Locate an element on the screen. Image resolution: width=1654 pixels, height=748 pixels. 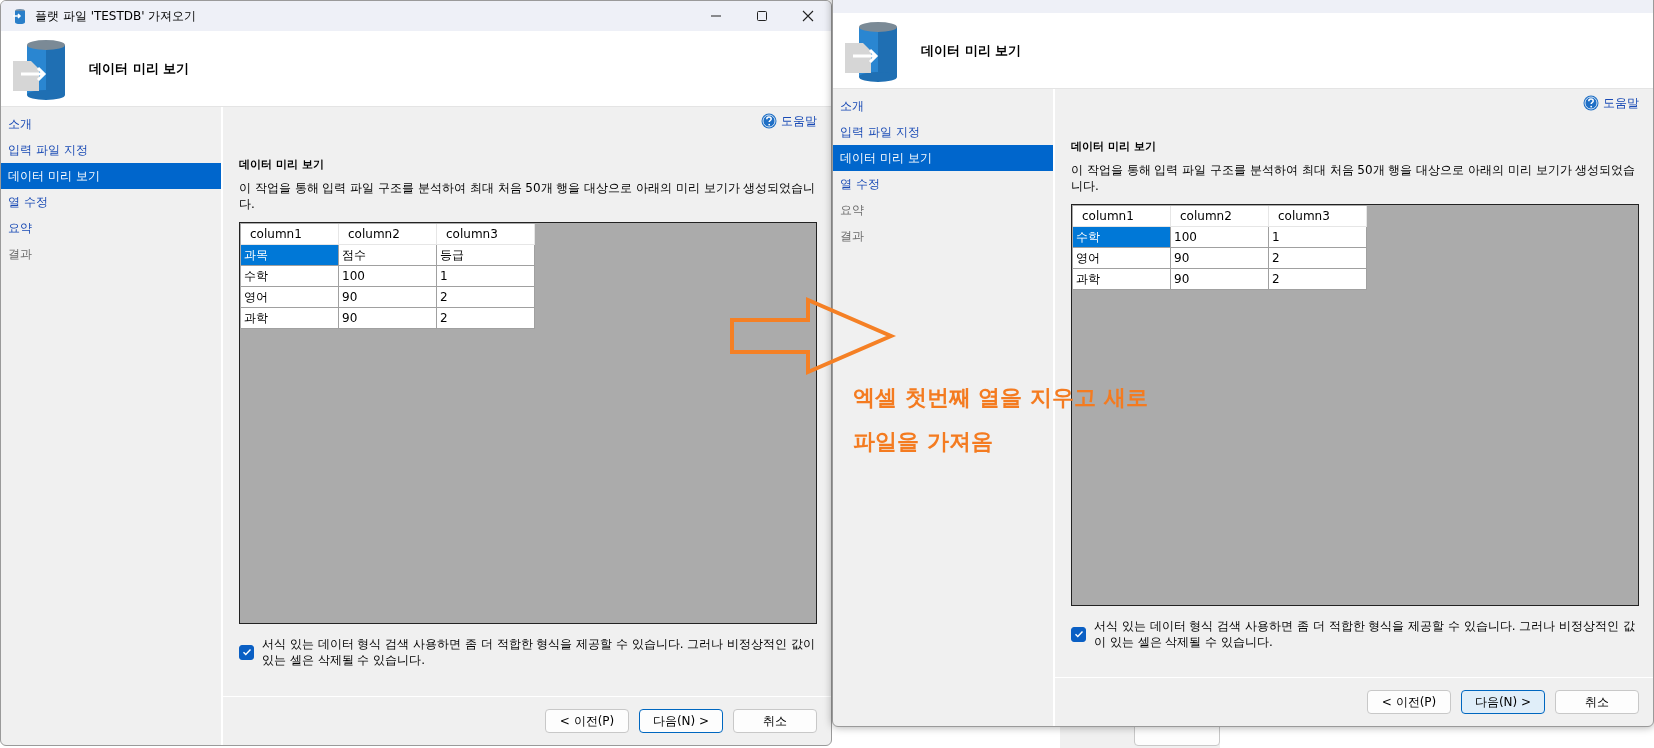
step-link: 요약 is located at coordinates (111, 228).